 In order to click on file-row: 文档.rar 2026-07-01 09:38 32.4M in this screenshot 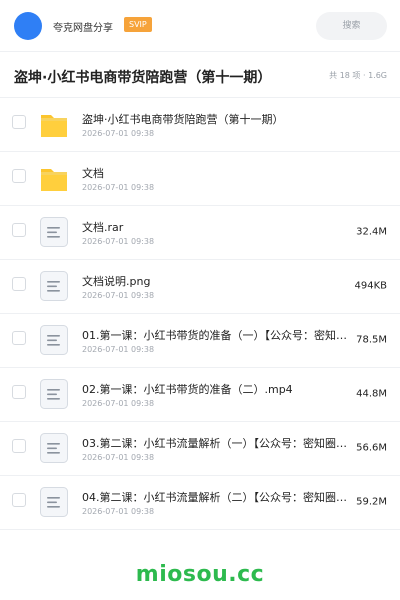, I will do `click(200, 233)`.